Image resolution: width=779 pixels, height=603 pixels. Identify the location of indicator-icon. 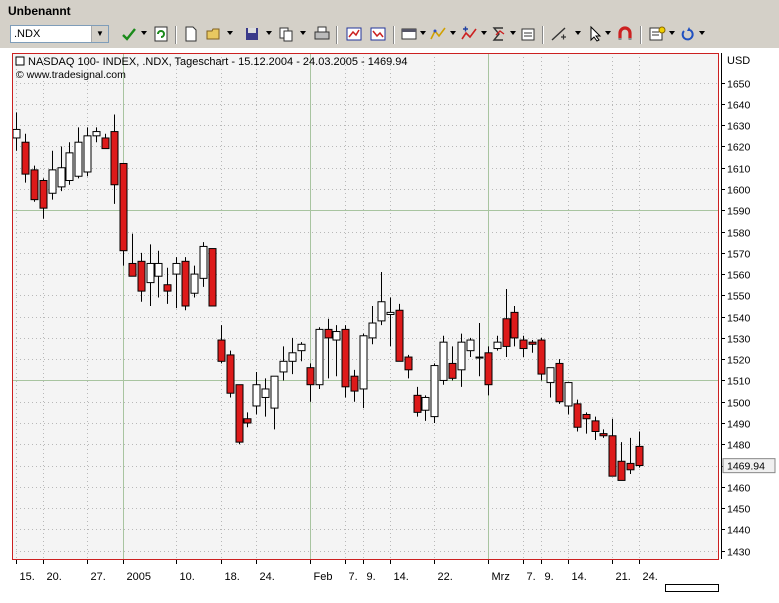
(438, 34).